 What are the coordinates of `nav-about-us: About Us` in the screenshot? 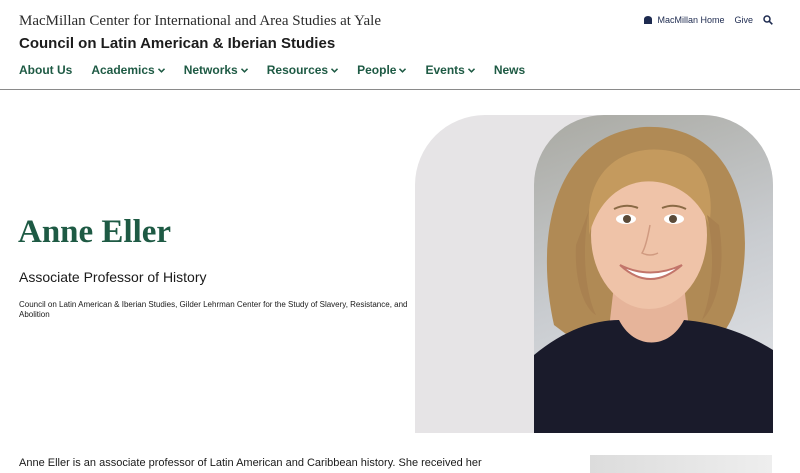 It's located at (45, 70).